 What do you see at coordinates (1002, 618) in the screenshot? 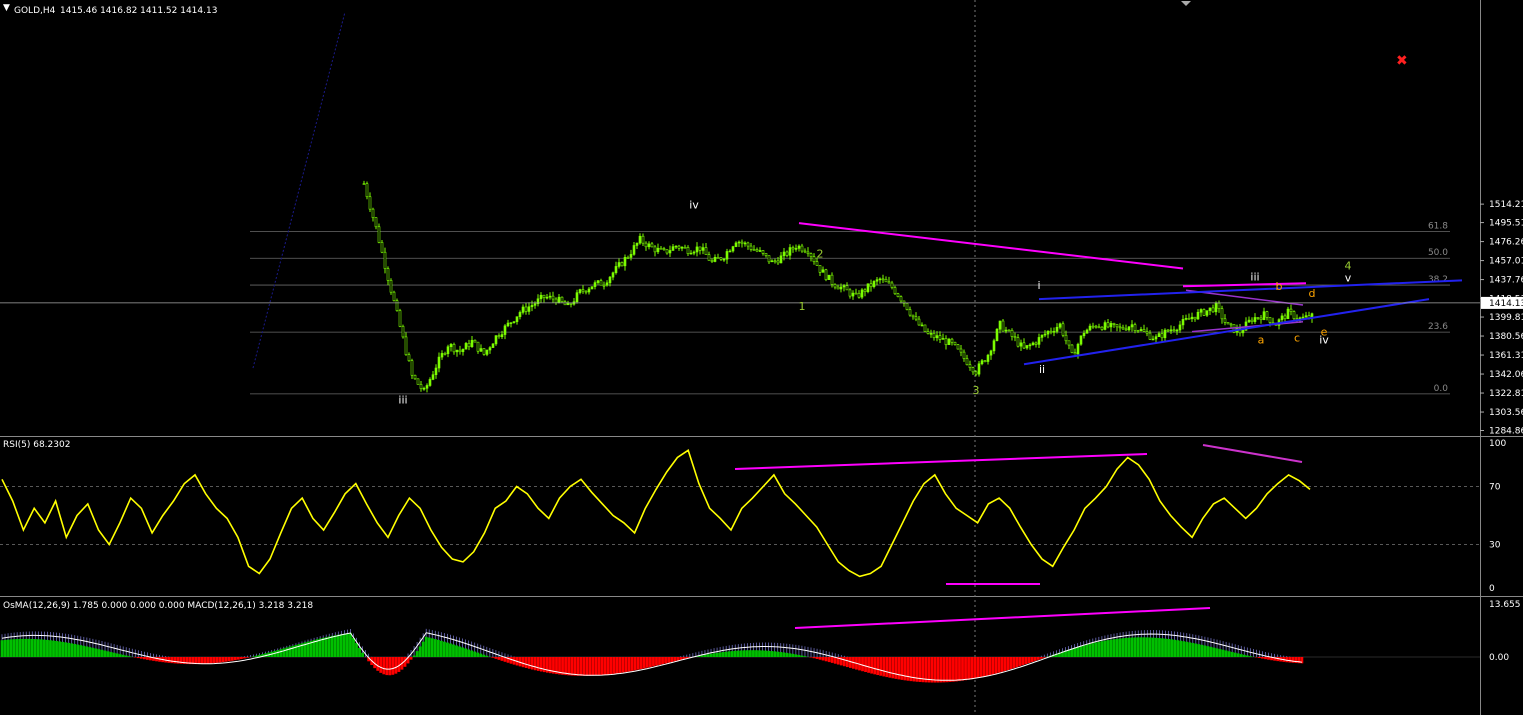
I see `macd-divergence-line` at bounding box center [1002, 618].